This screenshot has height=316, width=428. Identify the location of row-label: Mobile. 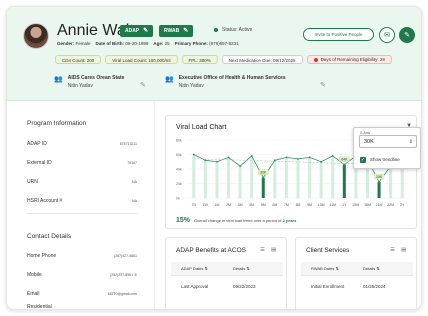
(34, 275).